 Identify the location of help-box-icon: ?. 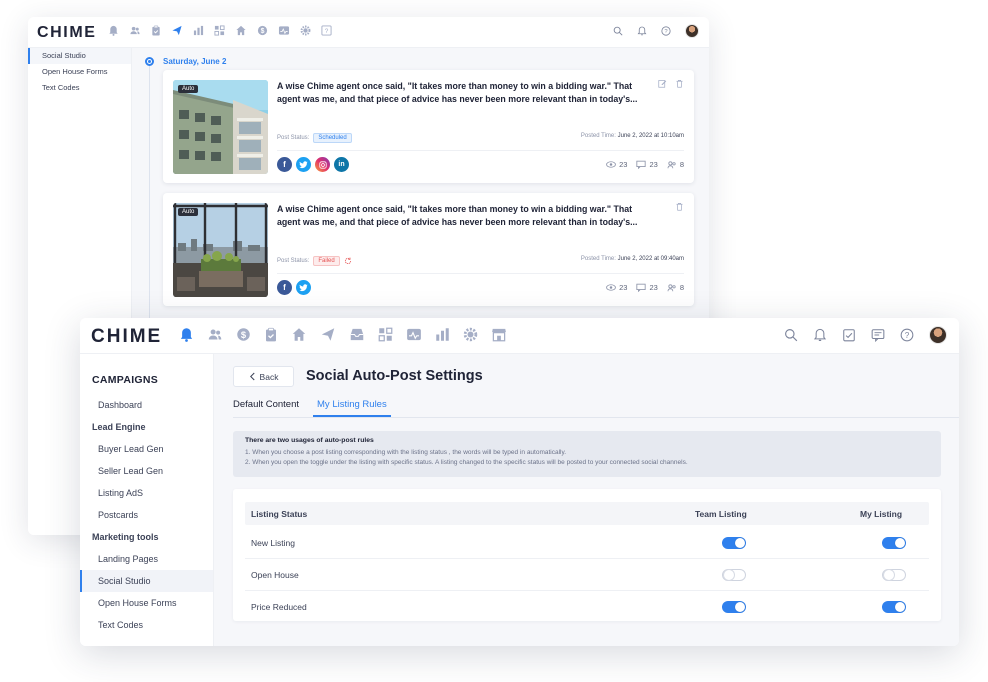
(326, 30).